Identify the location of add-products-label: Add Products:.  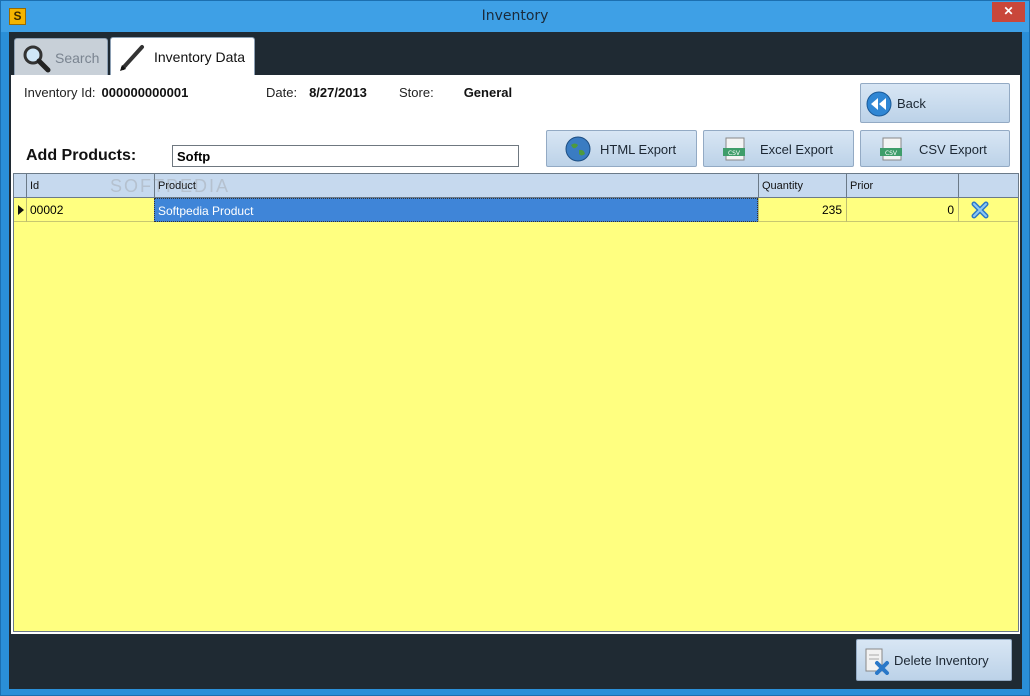
(81, 155).